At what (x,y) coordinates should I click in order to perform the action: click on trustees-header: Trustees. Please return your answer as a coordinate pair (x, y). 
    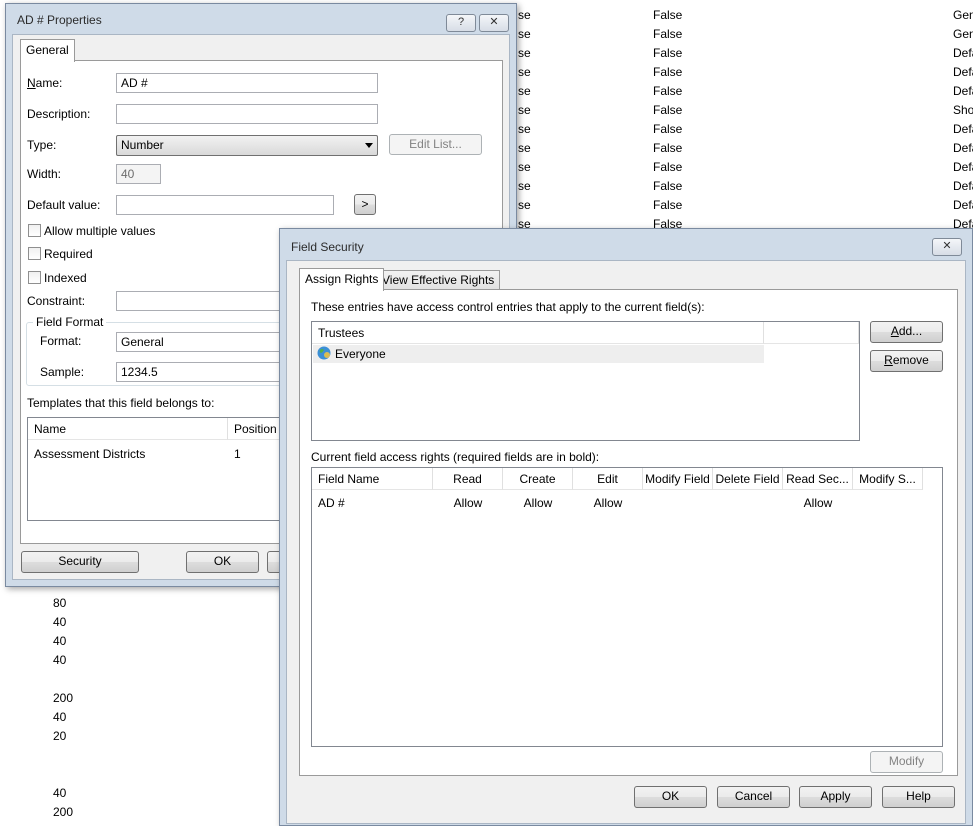
    Looking at the image, I should click on (538, 333).